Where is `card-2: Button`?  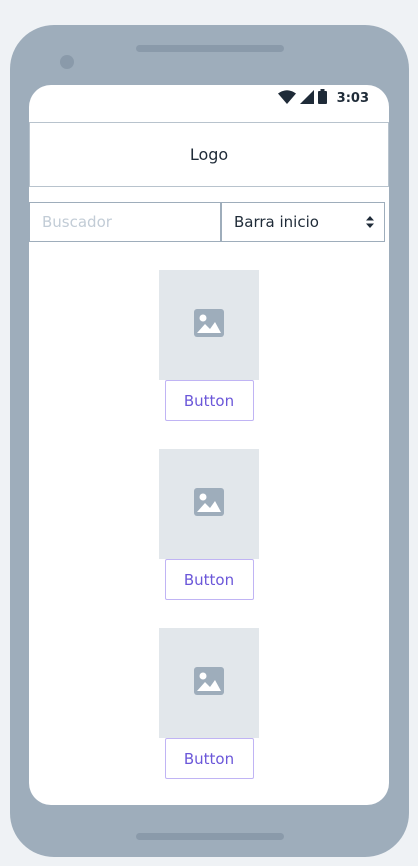
card-2: Button is located at coordinates (209, 524).